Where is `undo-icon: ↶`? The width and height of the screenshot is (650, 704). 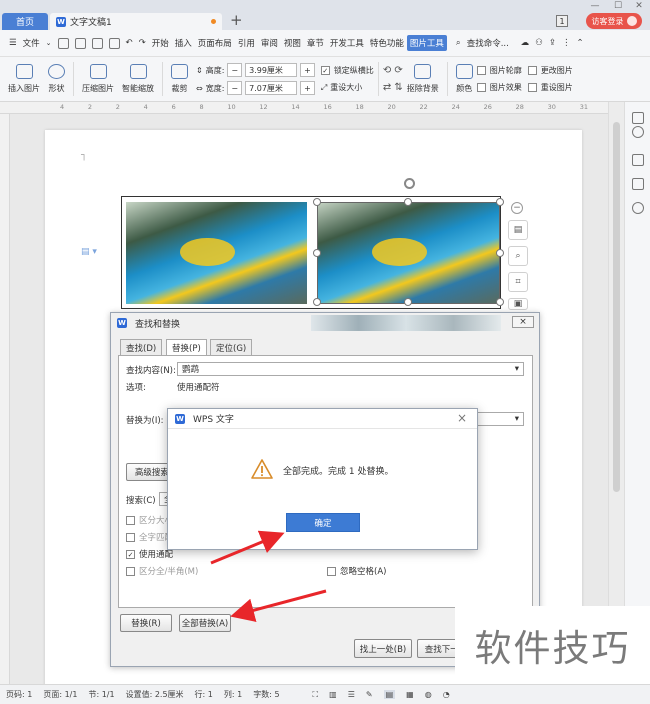 undo-icon: ↶ is located at coordinates (129, 43).